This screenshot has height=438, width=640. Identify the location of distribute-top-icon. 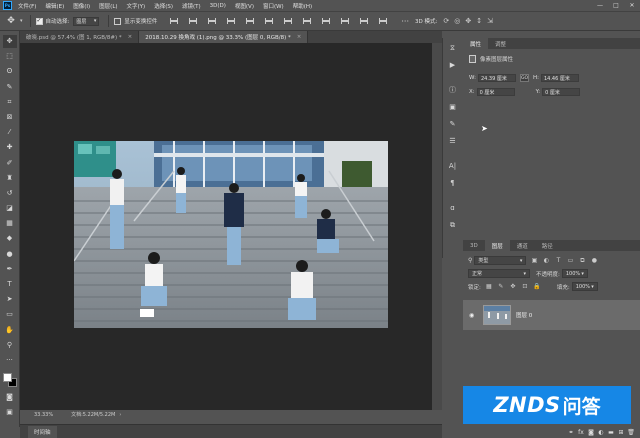
(288, 21).